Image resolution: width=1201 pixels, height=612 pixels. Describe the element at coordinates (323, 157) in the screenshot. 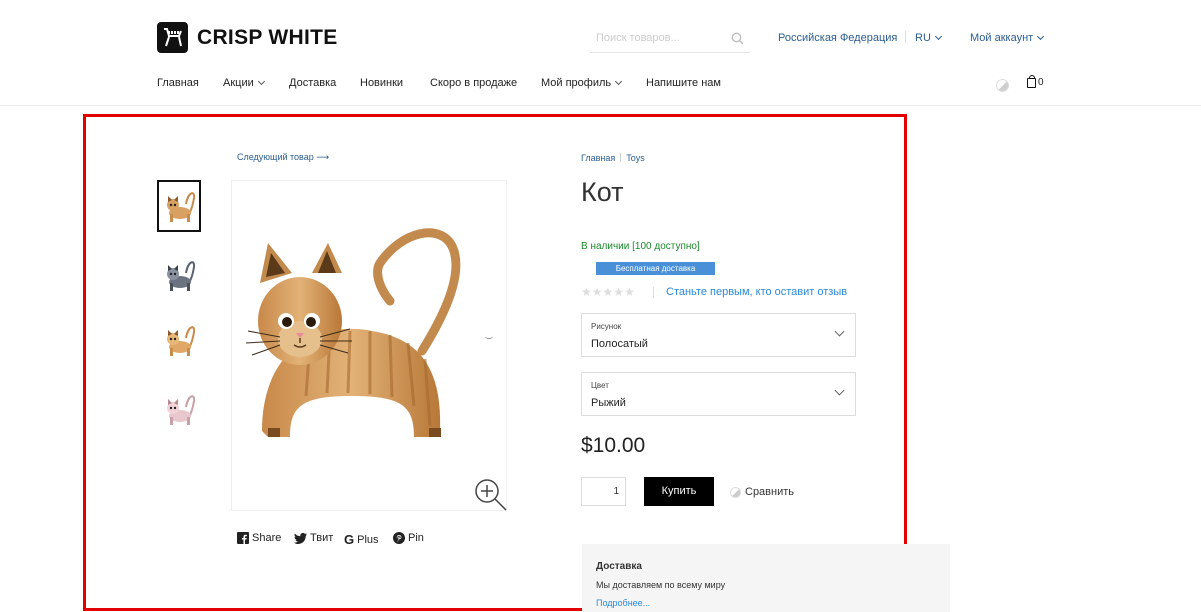

I see `arrow-right-icon: ⟶` at that location.